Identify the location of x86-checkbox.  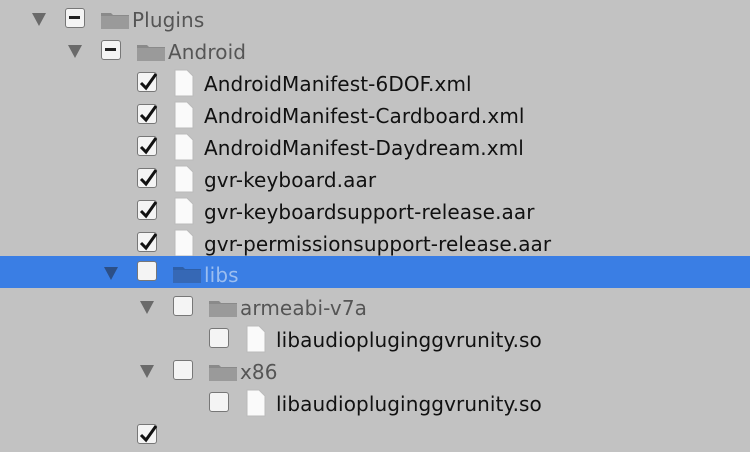
(183, 370).